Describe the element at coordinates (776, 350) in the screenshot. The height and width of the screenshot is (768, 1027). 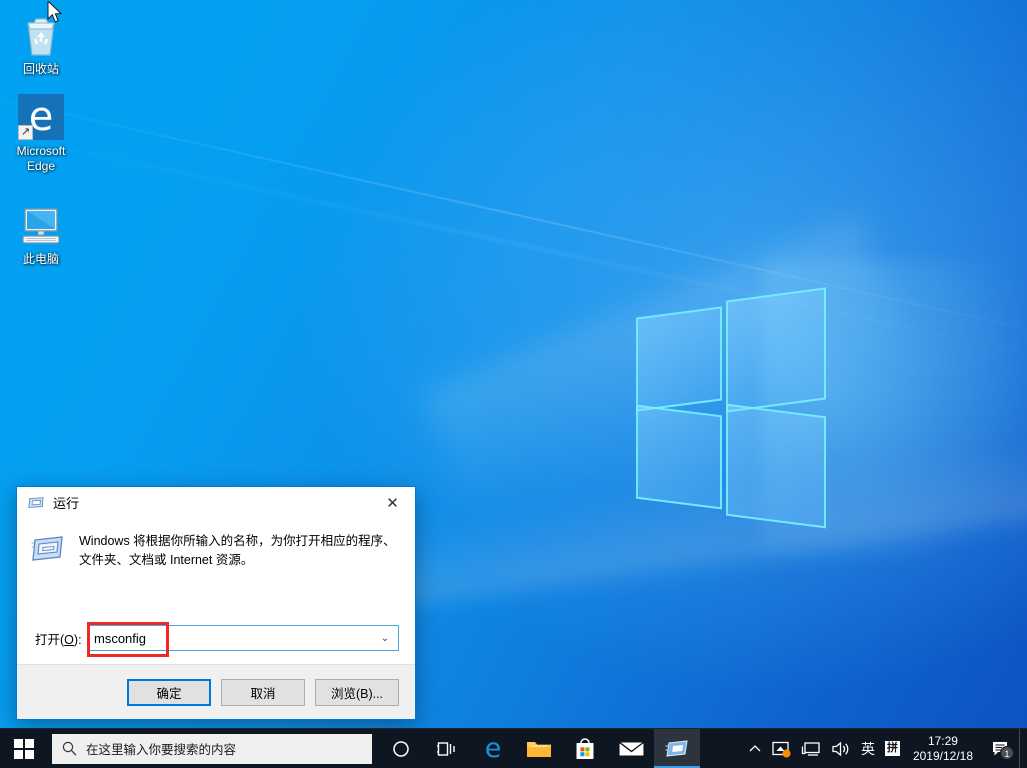
I see `logo-pane-top-right` at that location.